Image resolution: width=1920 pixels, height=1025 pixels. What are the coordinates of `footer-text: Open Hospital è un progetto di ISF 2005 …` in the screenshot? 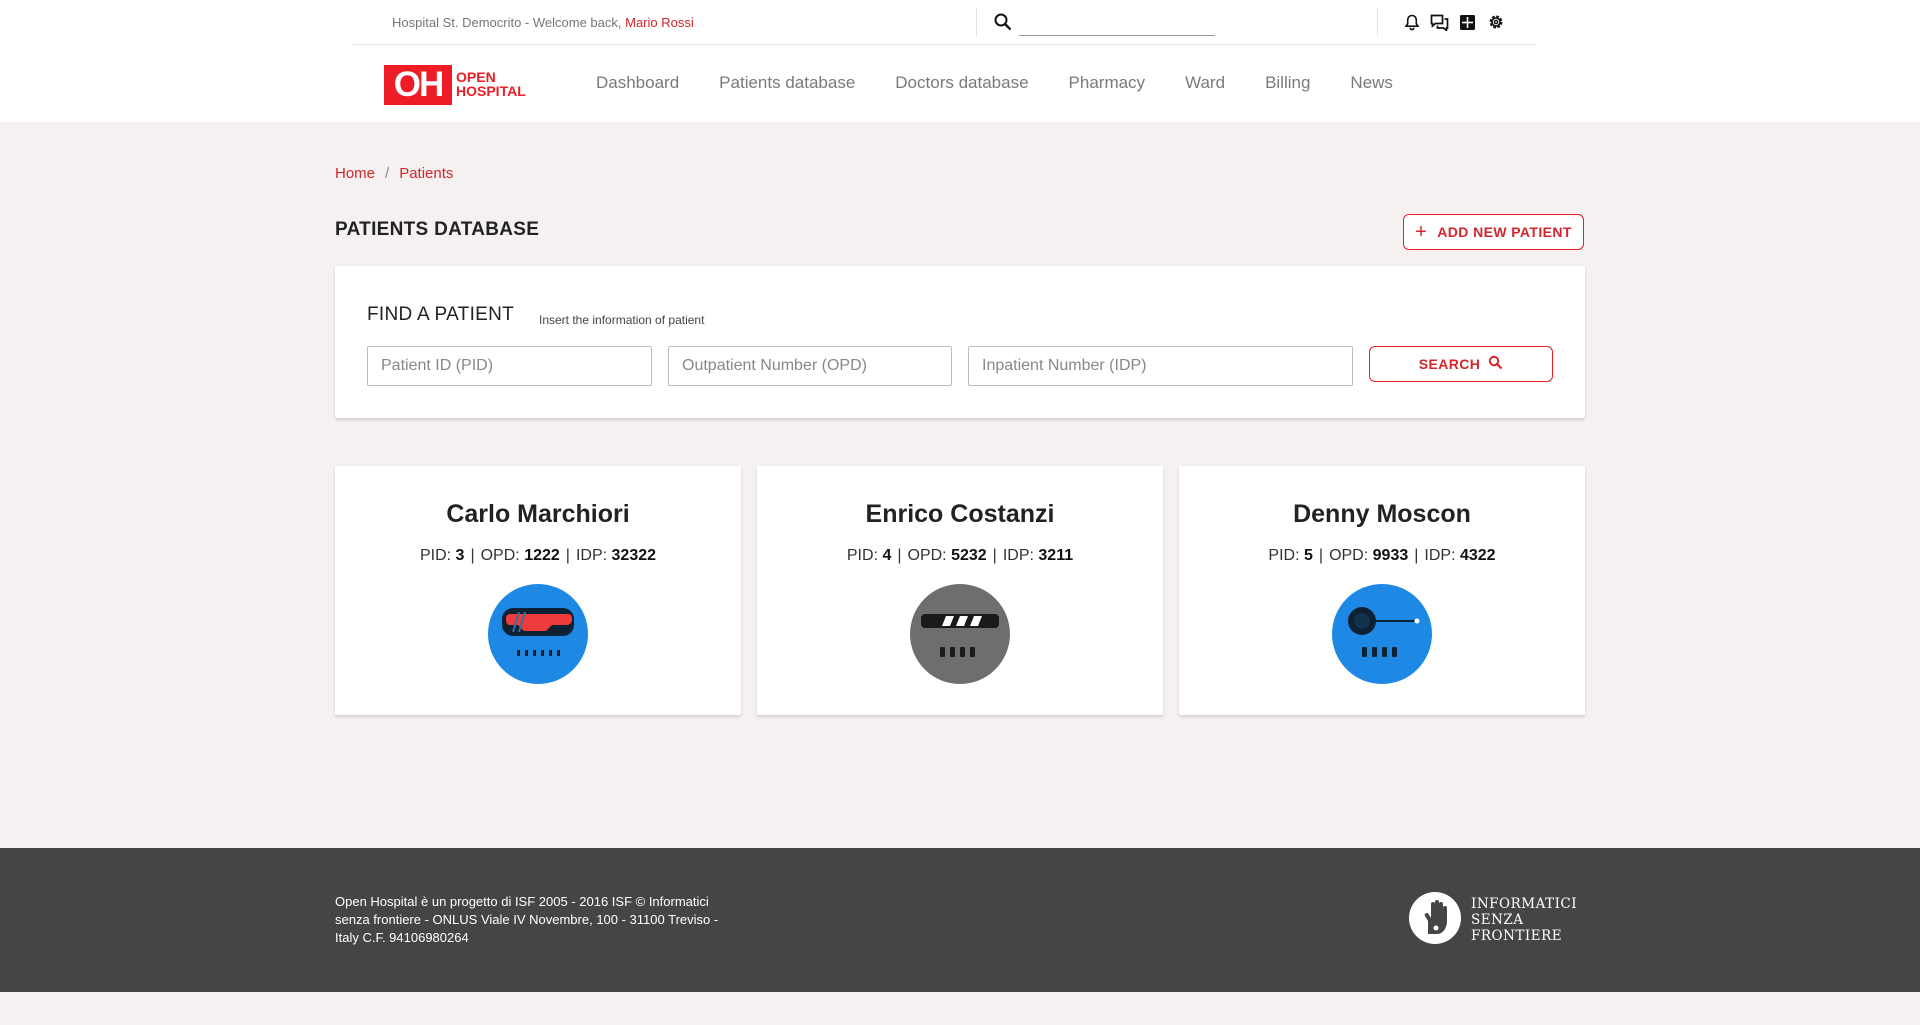 It's located at (527, 919).